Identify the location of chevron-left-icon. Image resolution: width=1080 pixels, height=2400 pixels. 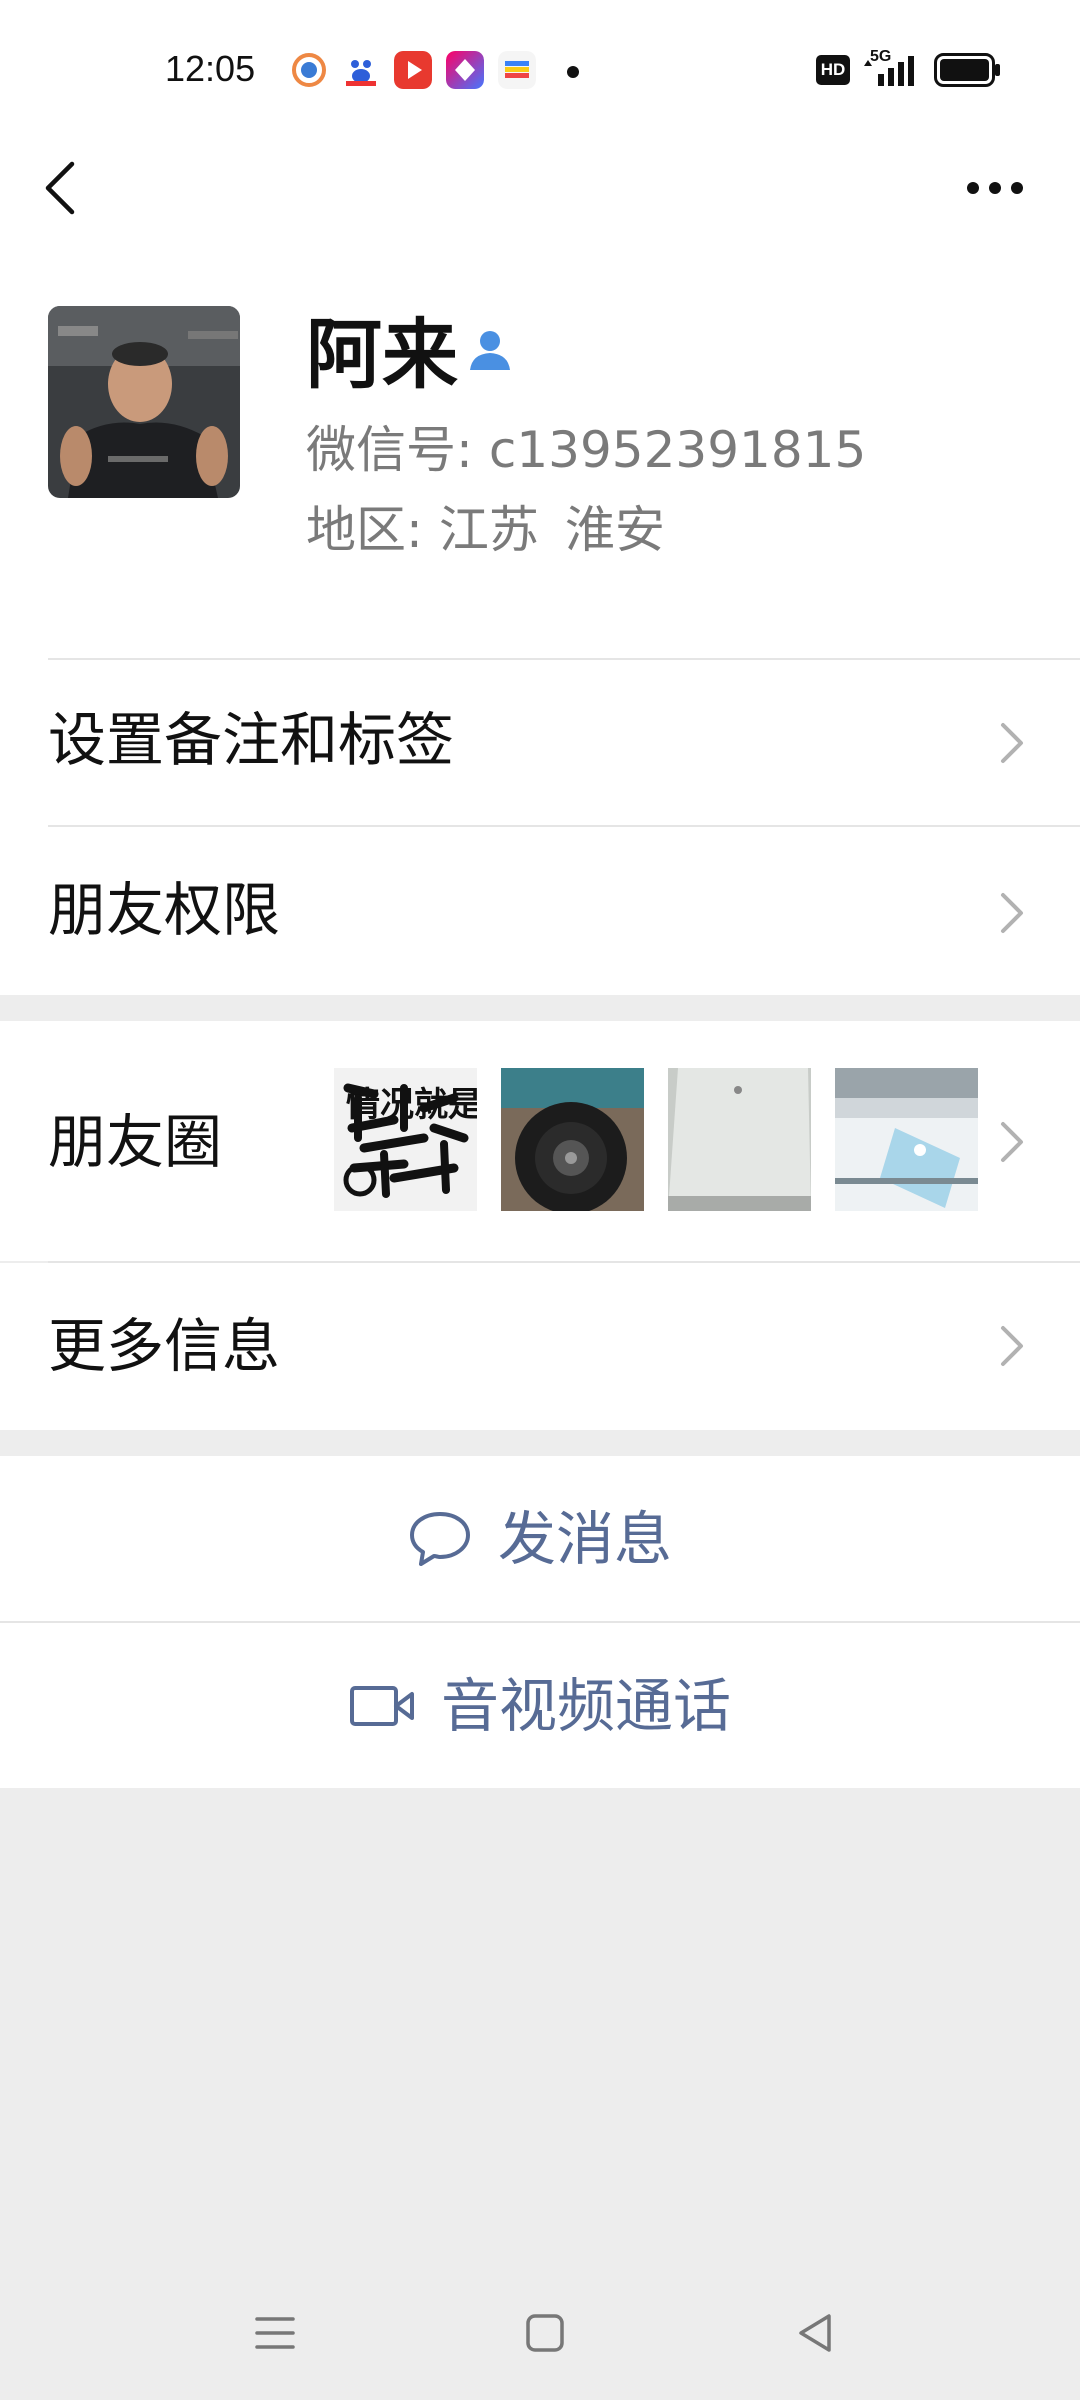
(60, 187).